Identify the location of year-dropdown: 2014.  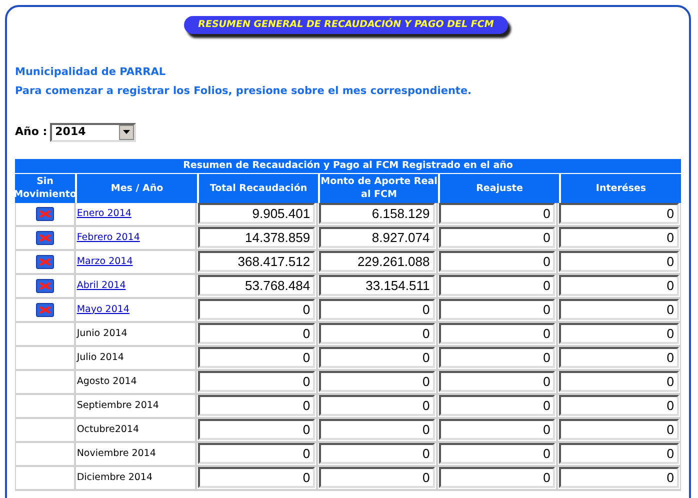
(93, 132).